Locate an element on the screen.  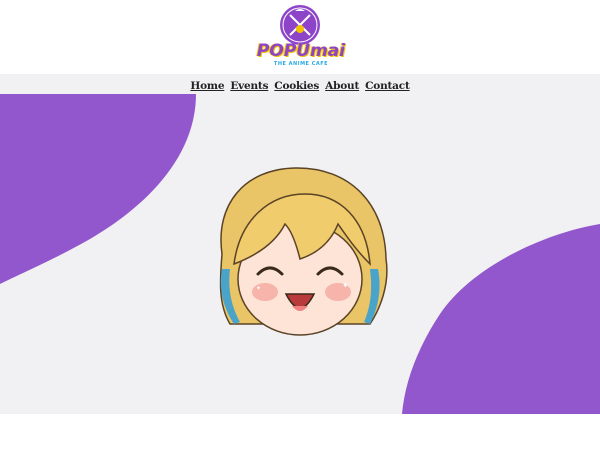
nav-item-contact: Contact is located at coordinates (387, 86).